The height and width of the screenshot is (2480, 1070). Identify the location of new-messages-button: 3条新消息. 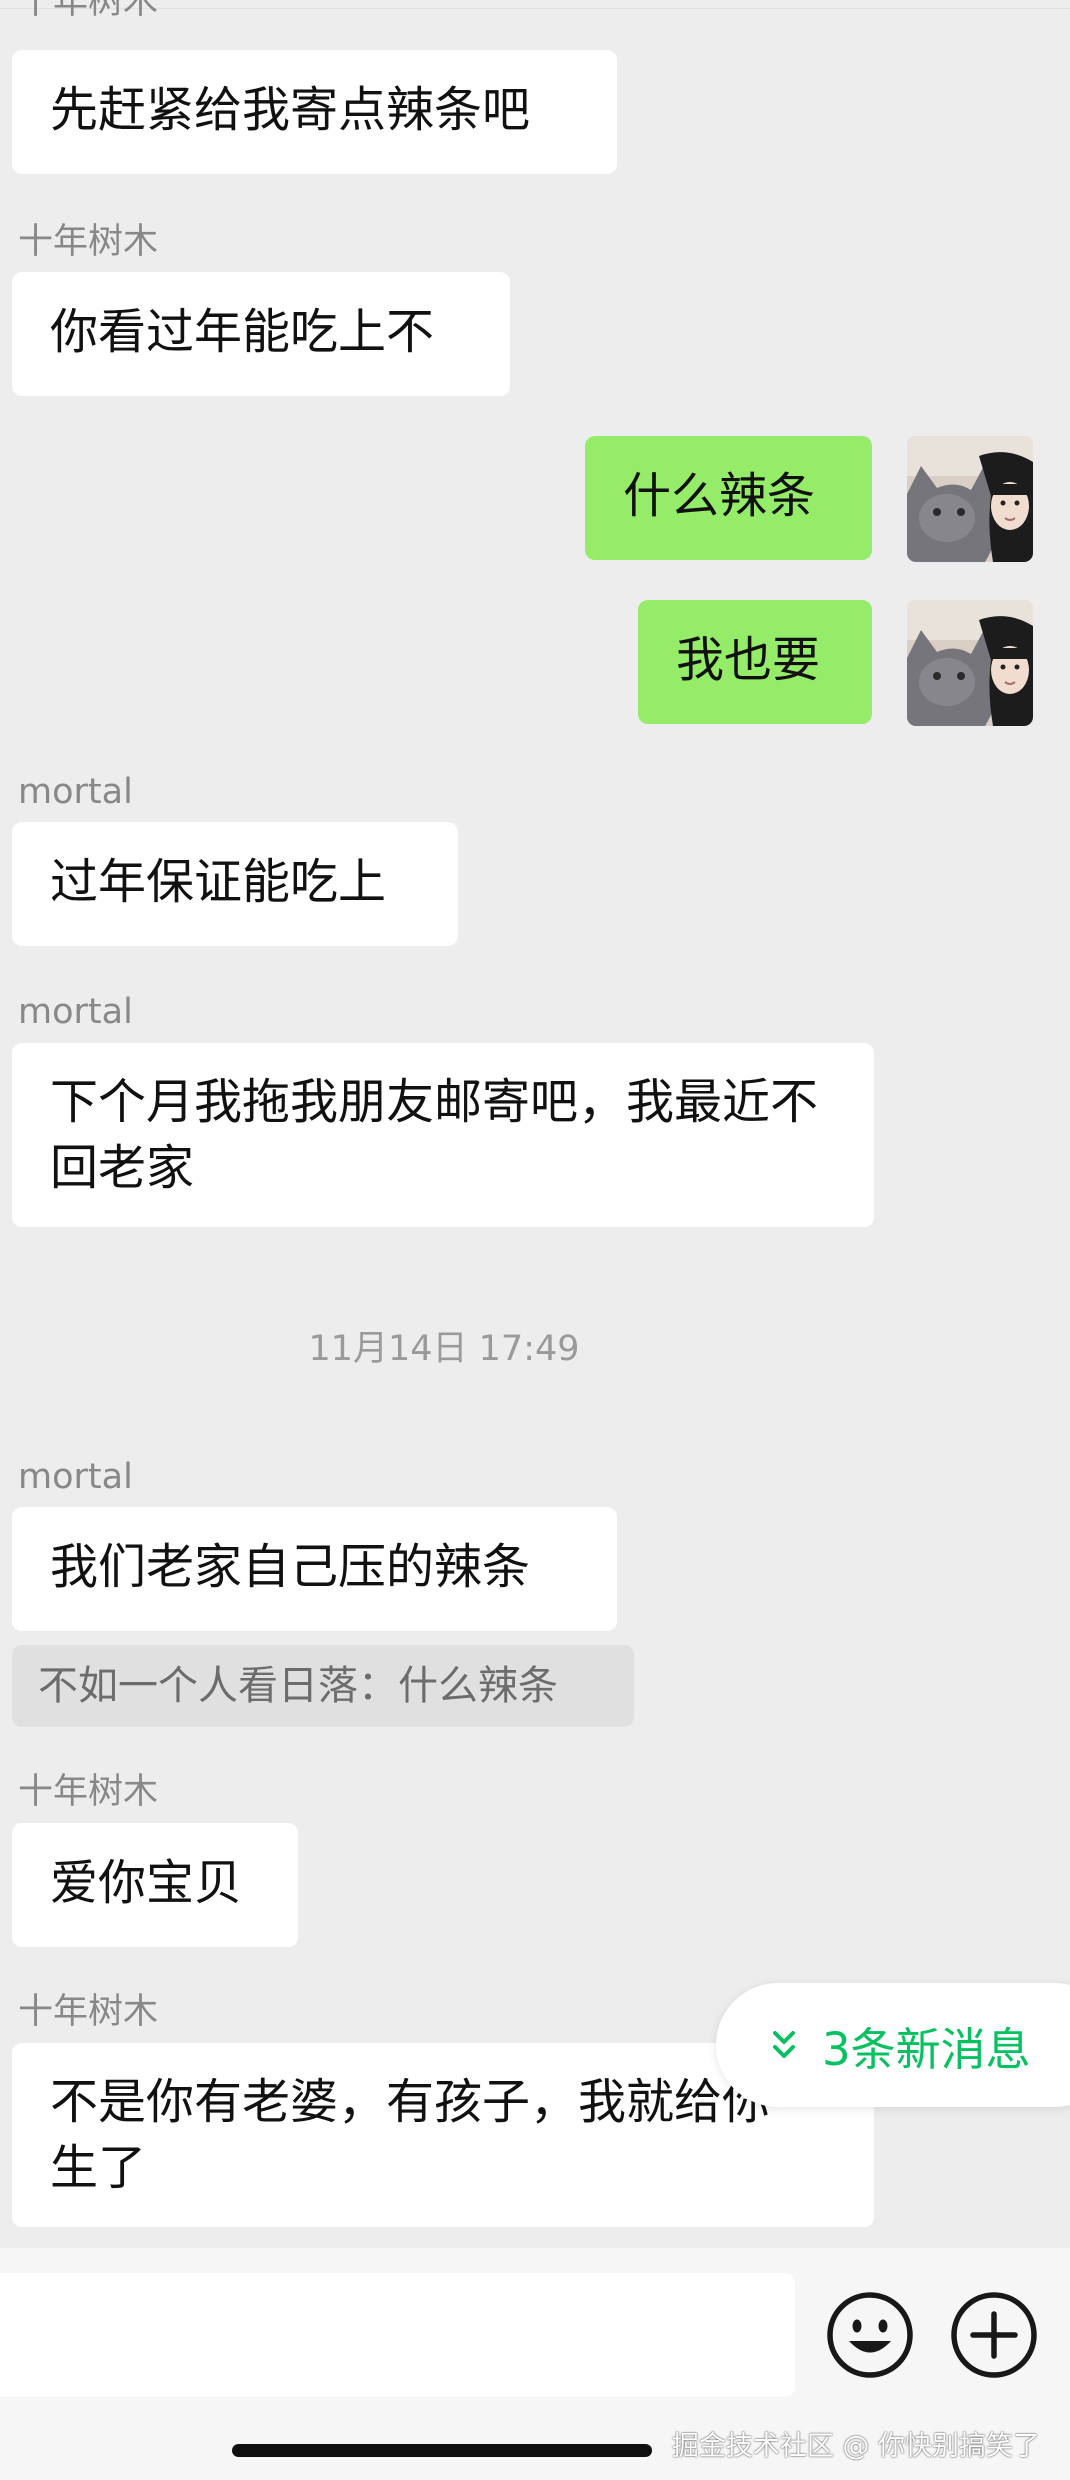
(893, 2045).